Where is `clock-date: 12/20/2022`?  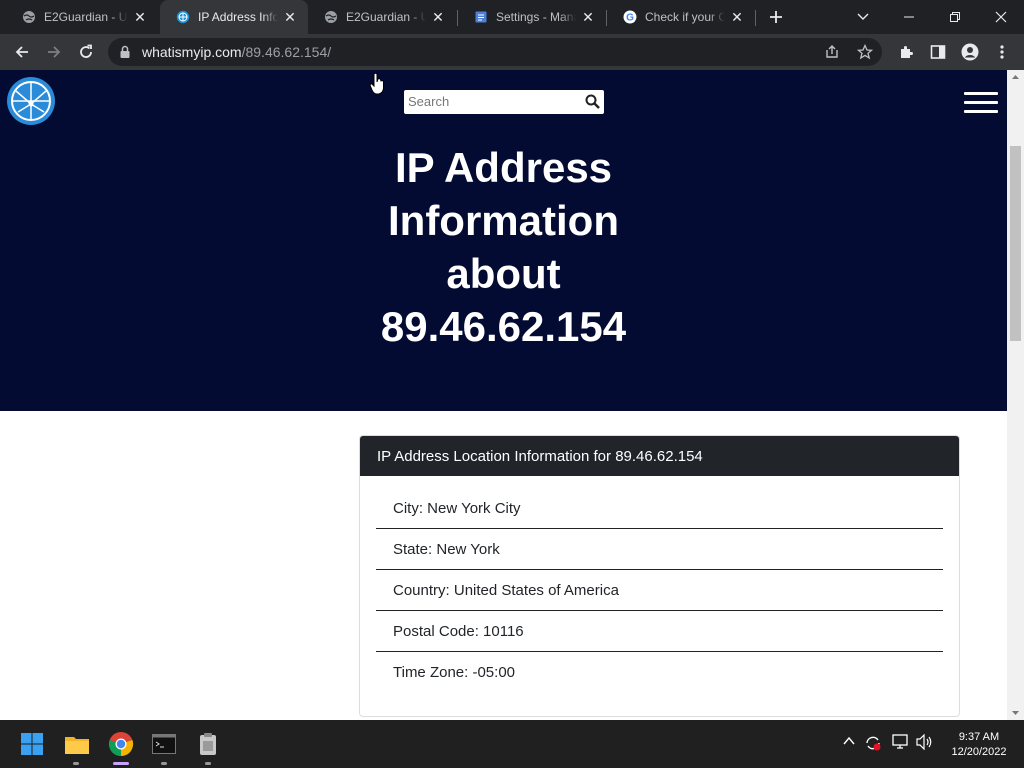
clock-date: 12/20/2022 is located at coordinates (979, 752).